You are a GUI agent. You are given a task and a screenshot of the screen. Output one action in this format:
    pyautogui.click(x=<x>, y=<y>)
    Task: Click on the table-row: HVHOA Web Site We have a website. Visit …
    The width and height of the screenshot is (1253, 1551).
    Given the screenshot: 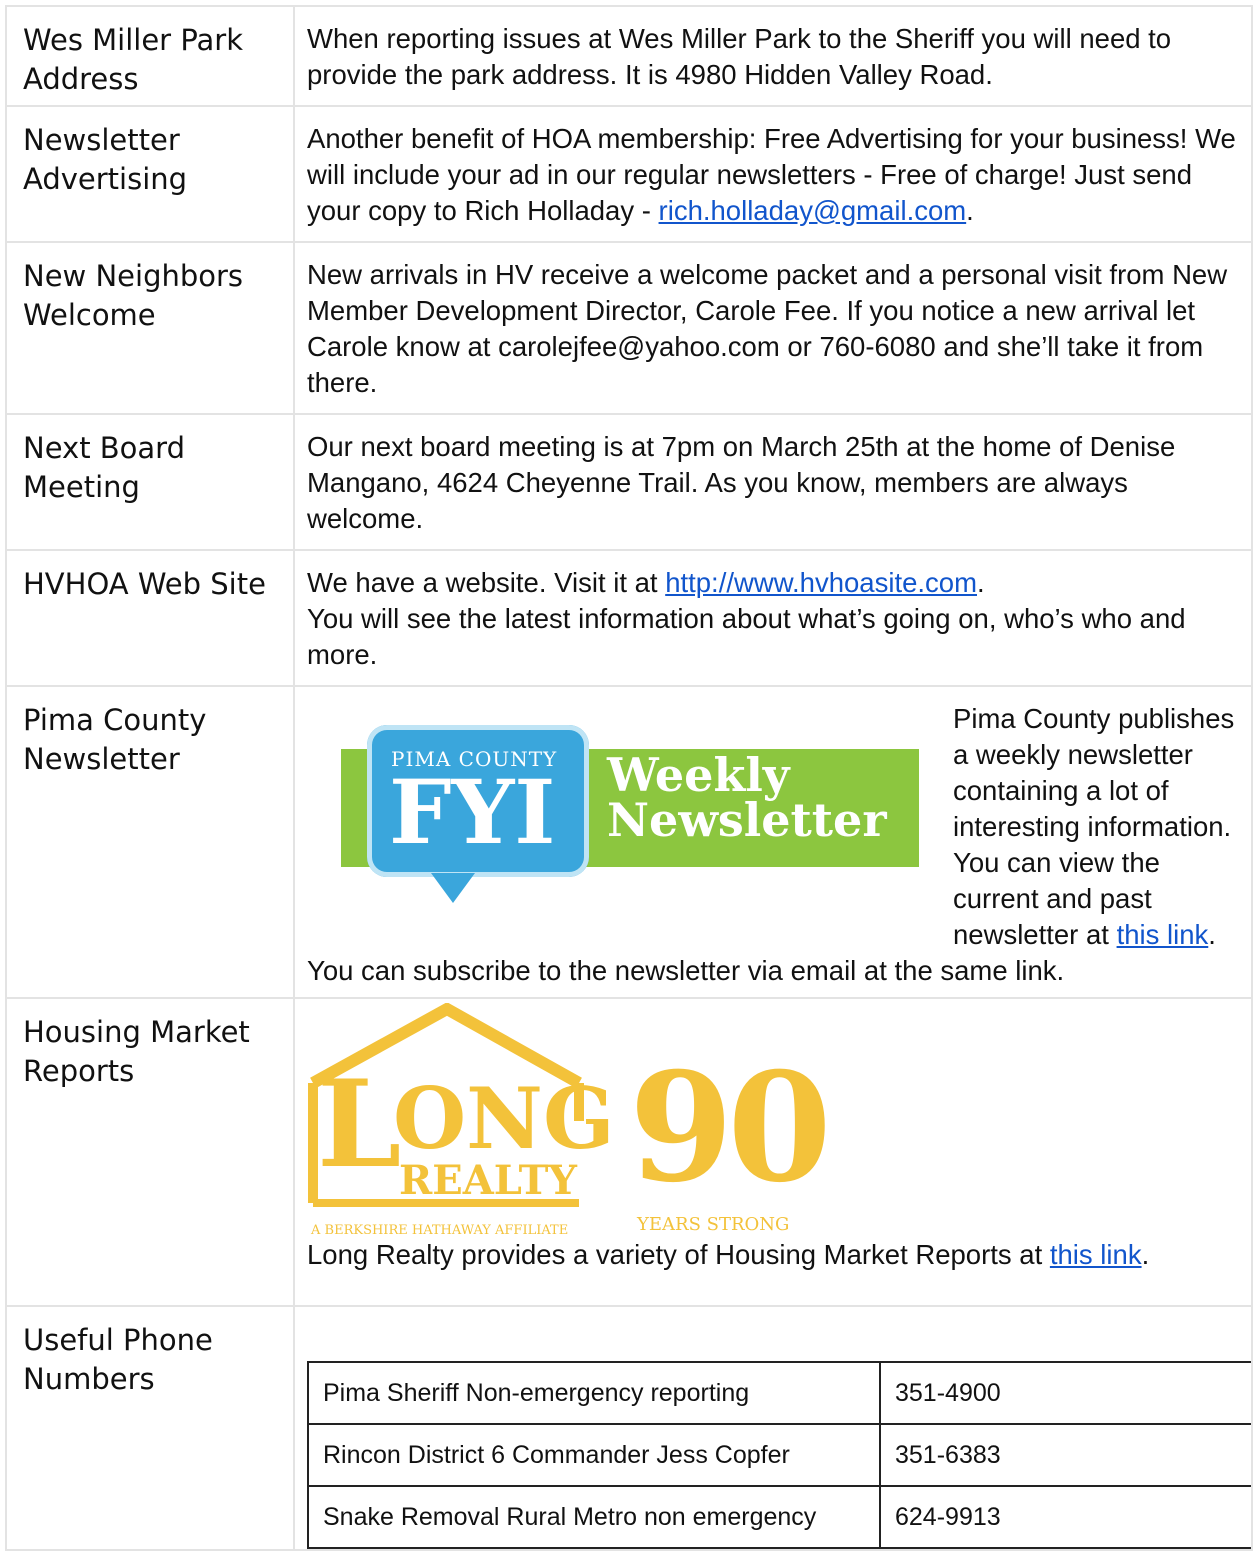 What is the action you would take?
    pyautogui.click(x=629, y=618)
    